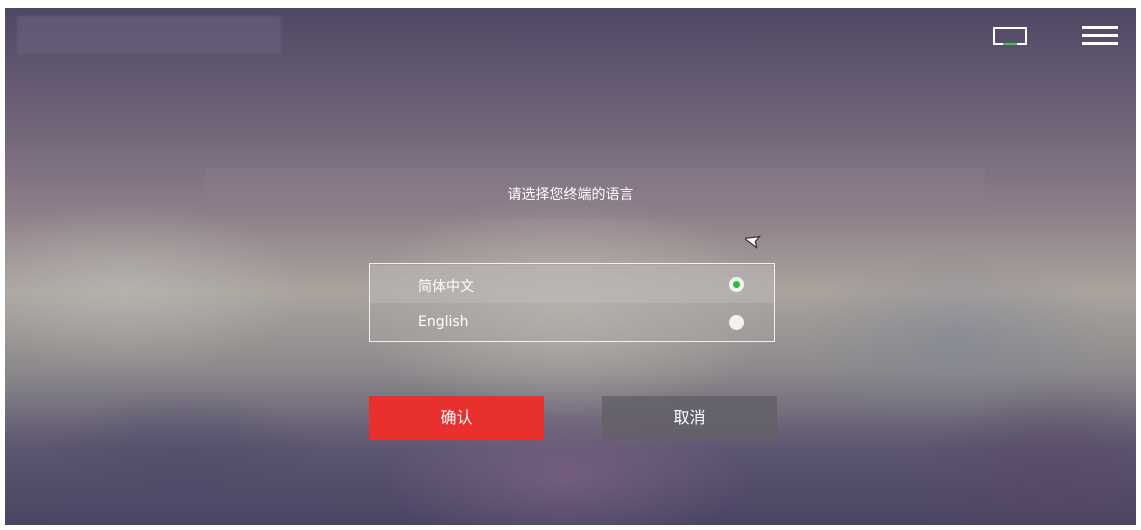  Describe the element at coordinates (149, 35) in the screenshot. I see `blurred-title-area` at that location.